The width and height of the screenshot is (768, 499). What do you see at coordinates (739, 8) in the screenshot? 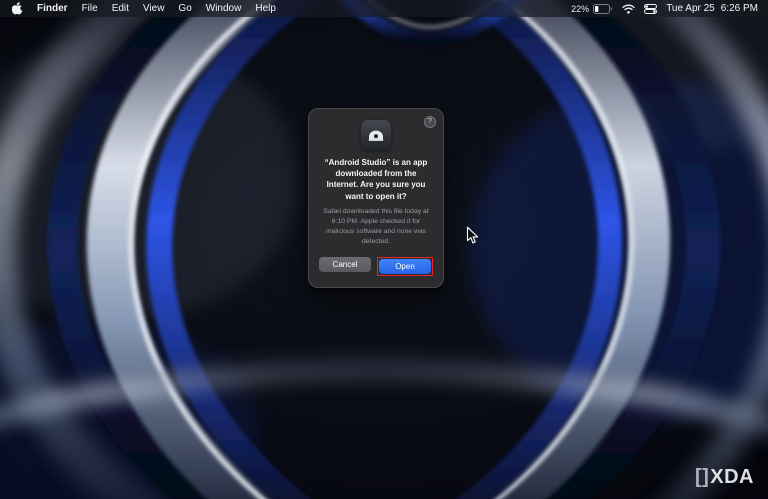
I see `menu-bar-time: 6:26 PM` at bounding box center [739, 8].